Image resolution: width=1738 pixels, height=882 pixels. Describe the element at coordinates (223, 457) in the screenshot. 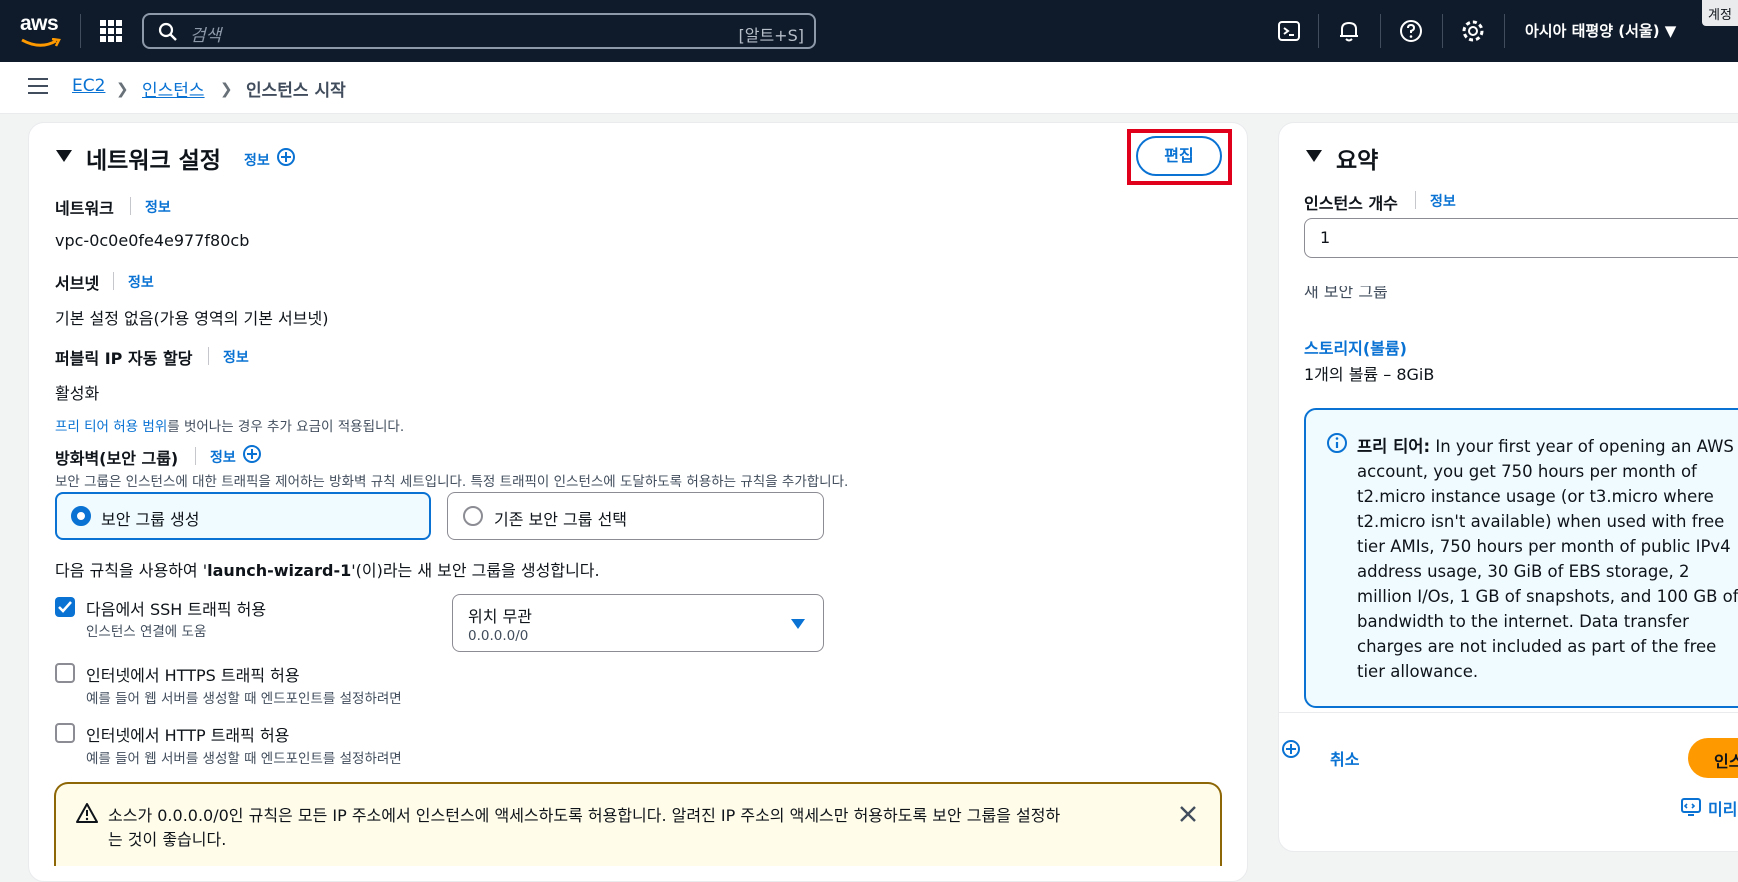

I see `firewall-info-link: 정보` at that location.